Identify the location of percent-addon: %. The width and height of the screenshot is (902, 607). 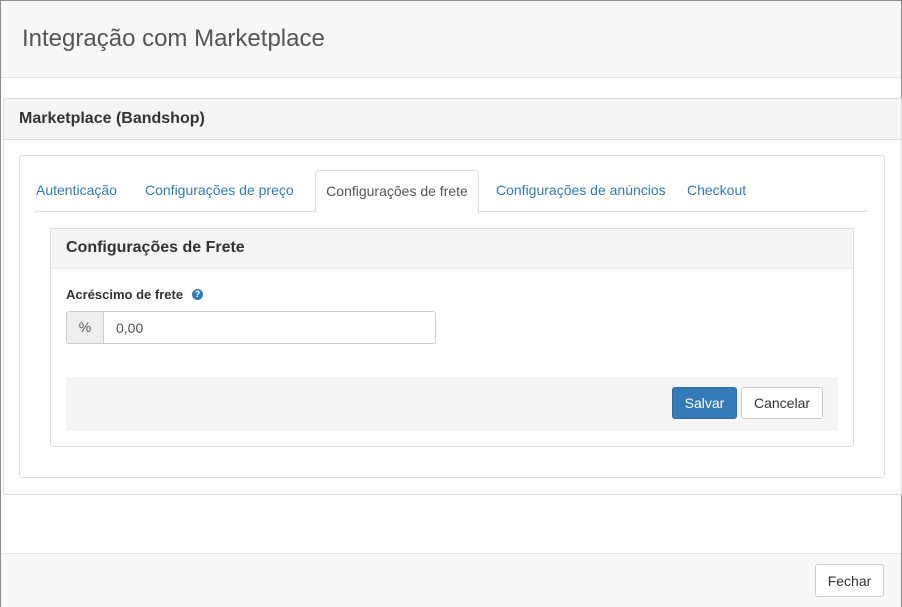
(85, 327).